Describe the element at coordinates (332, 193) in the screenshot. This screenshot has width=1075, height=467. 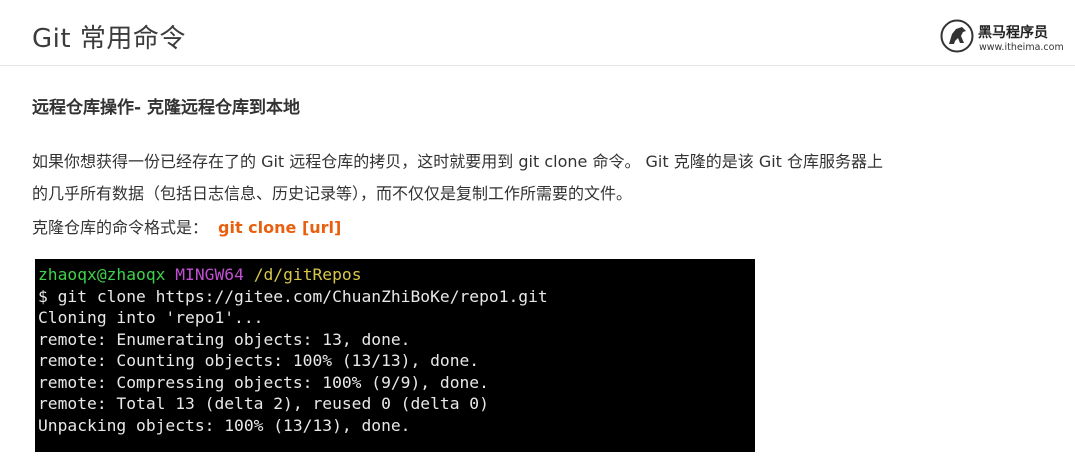
I see `description-line: 的几乎所有数据（包括日志信息、历史记录等），而不仅仅是复制工作所需要的文件。` at that location.